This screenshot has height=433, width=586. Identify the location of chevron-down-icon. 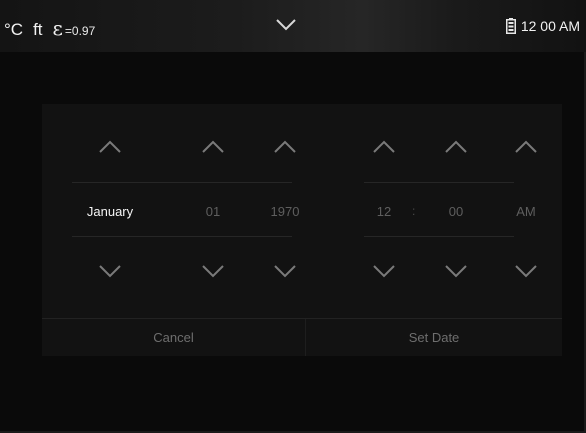
(286, 25).